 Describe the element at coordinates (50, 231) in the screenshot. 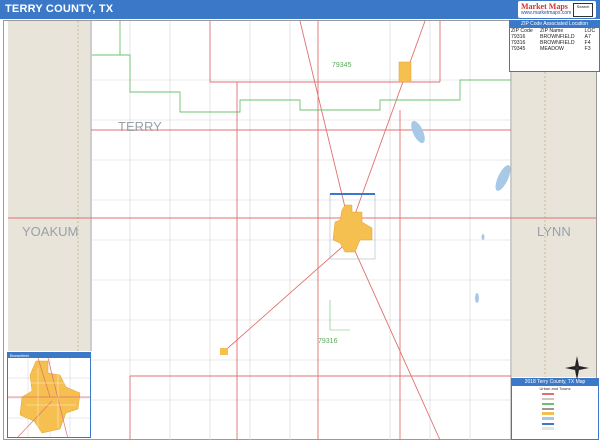

I see `yoakum-county-label: YOAKUM` at that location.